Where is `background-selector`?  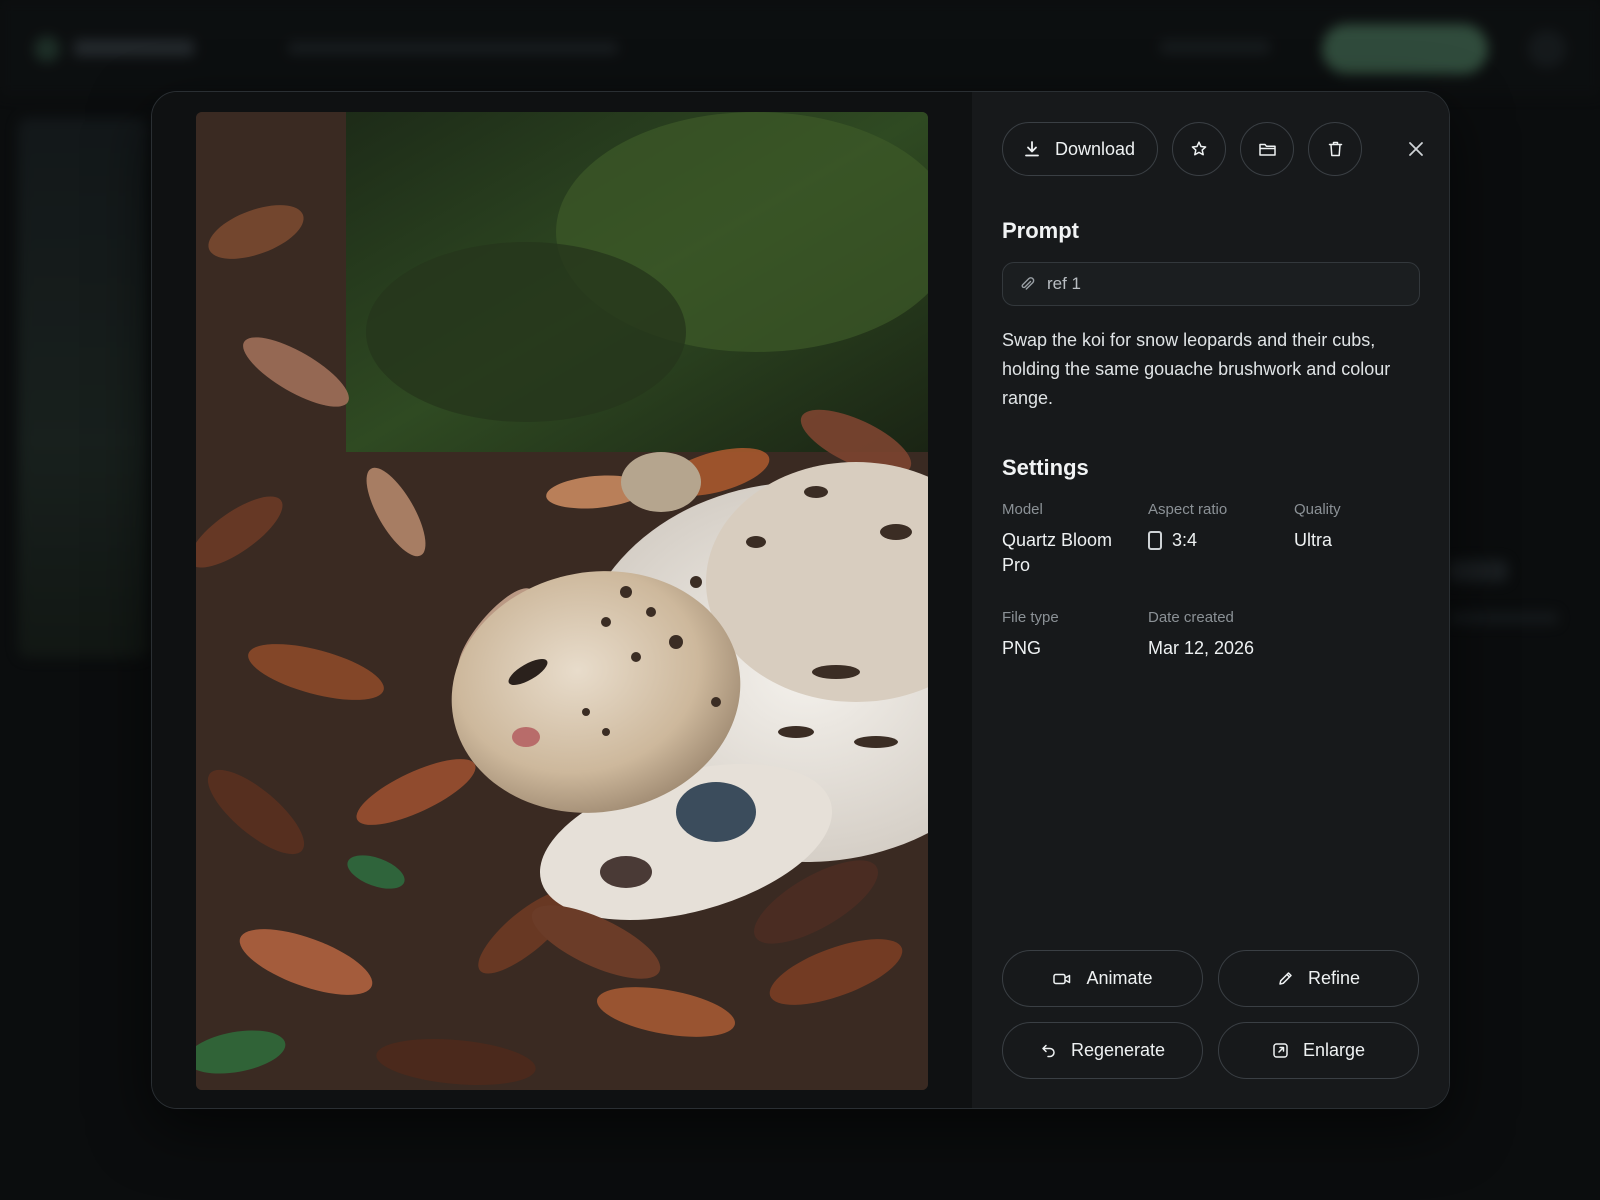 background-selector is located at coordinates (1215, 47).